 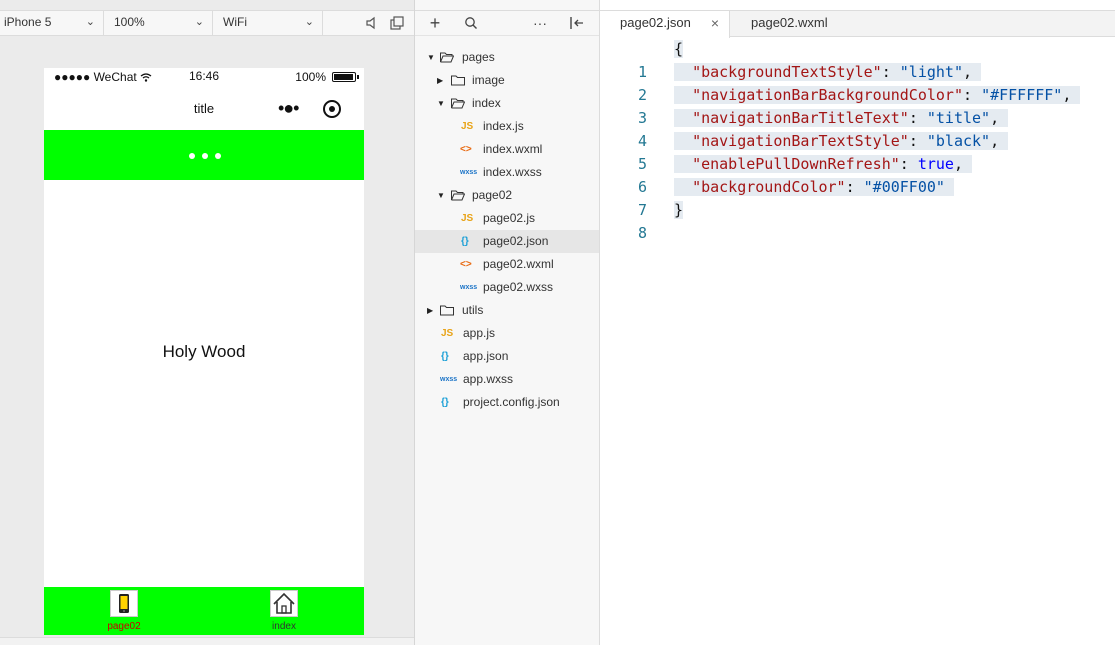 What do you see at coordinates (289, 108) in the screenshot?
I see `more-menu-icon: •●•` at bounding box center [289, 108].